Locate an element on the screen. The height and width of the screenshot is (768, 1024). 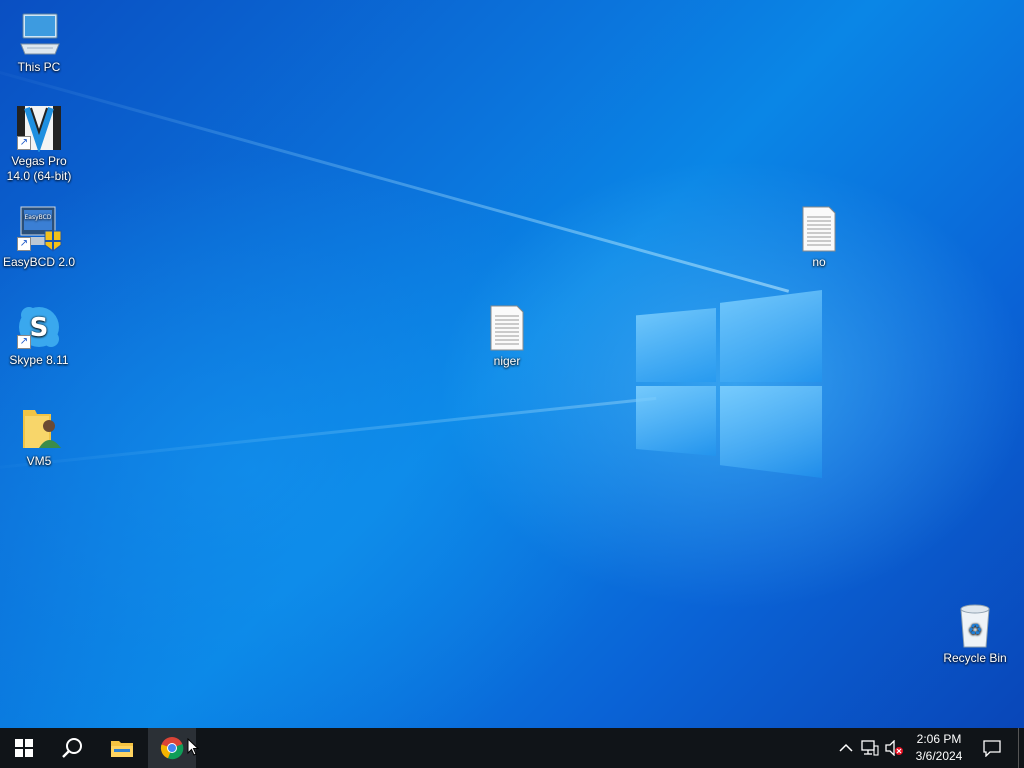
notification-icon is located at coordinates (992, 748).